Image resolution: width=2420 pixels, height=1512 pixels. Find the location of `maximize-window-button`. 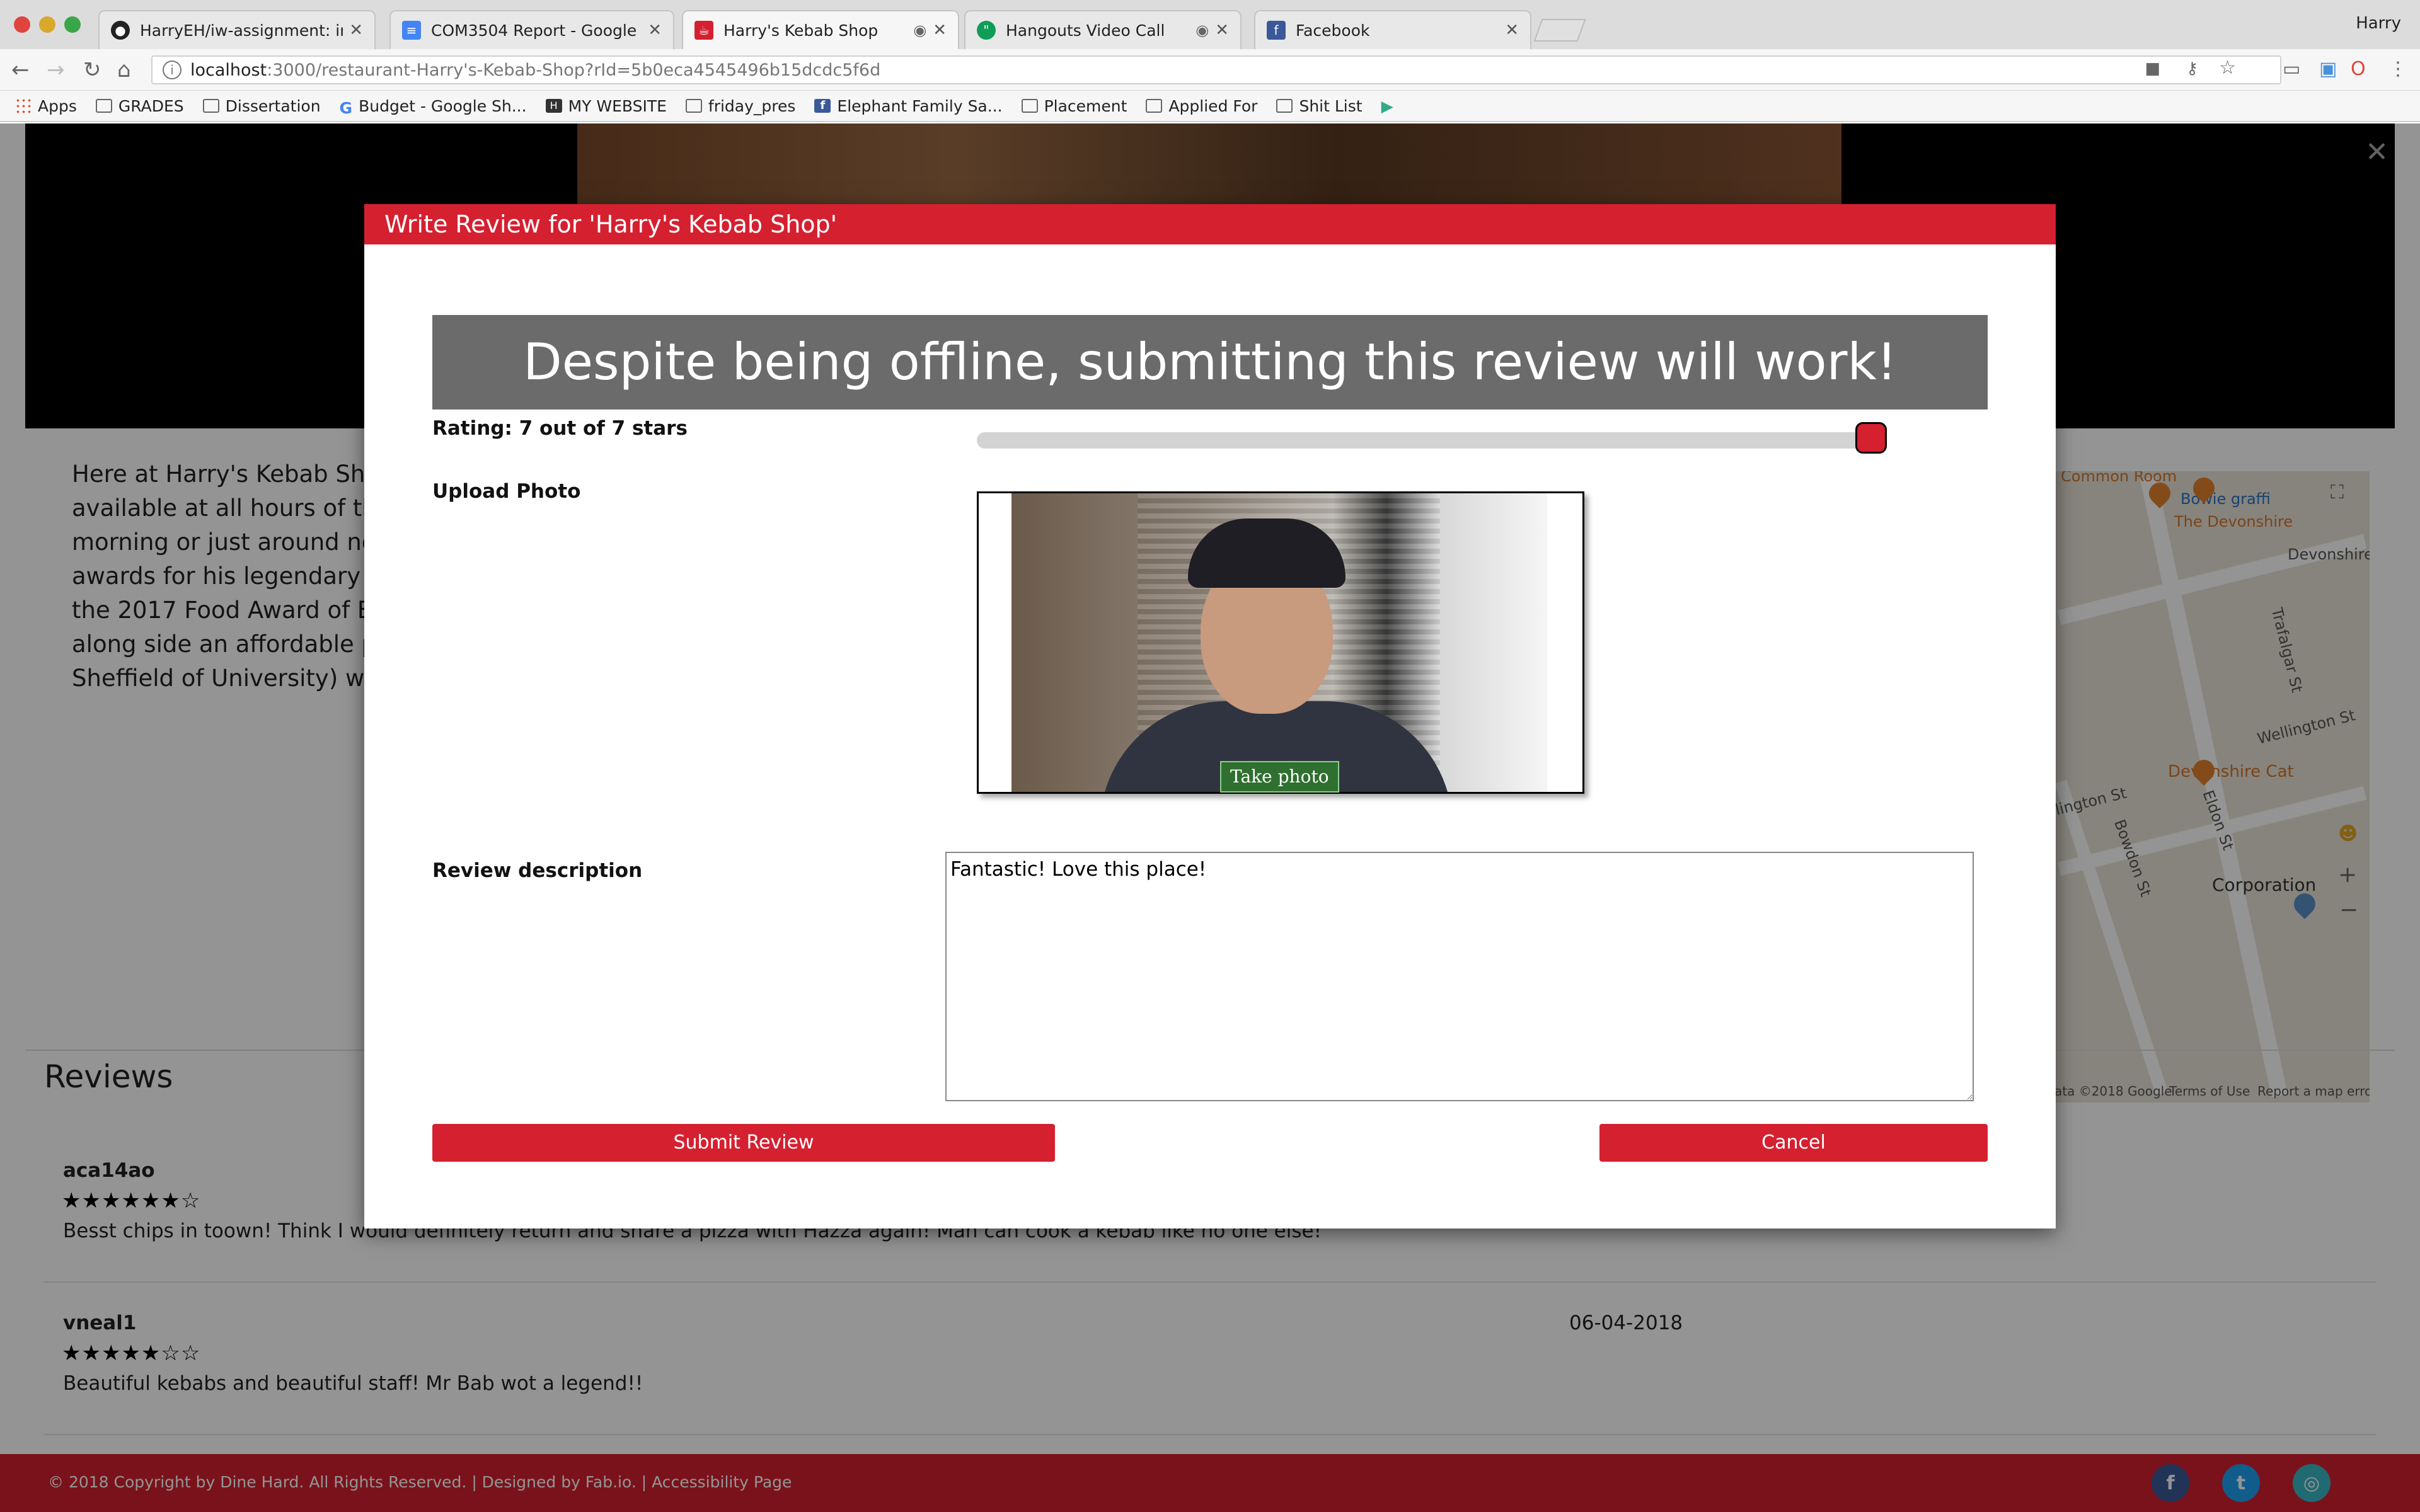

maximize-window-button is located at coordinates (73, 24).